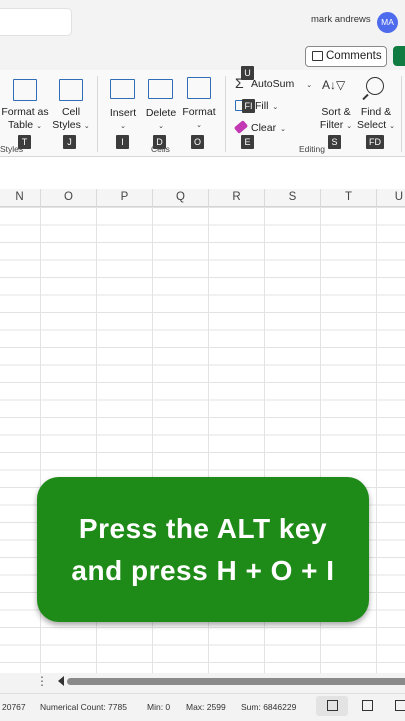 This screenshot has height=721, width=405. I want to click on status-numerical-count: Numerical Count: 7785, so click(83, 707).